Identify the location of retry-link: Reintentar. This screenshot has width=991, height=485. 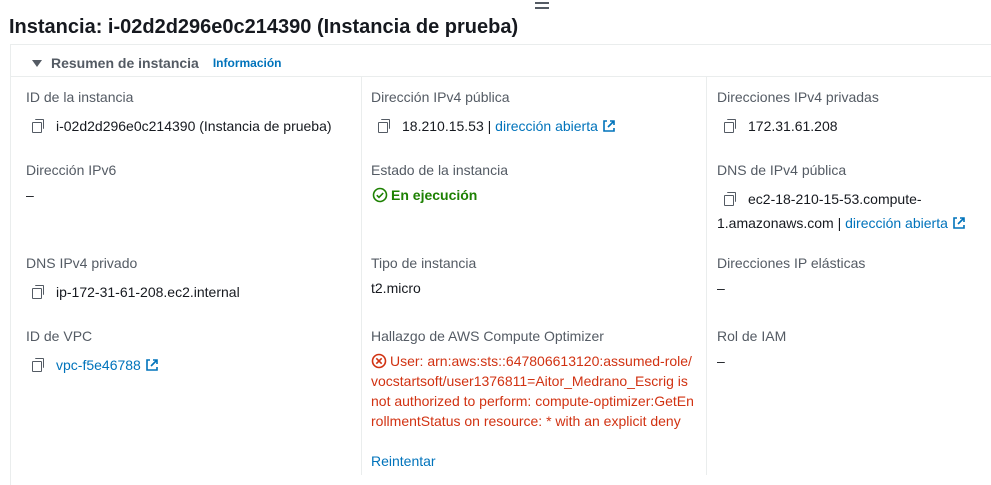
(403, 461).